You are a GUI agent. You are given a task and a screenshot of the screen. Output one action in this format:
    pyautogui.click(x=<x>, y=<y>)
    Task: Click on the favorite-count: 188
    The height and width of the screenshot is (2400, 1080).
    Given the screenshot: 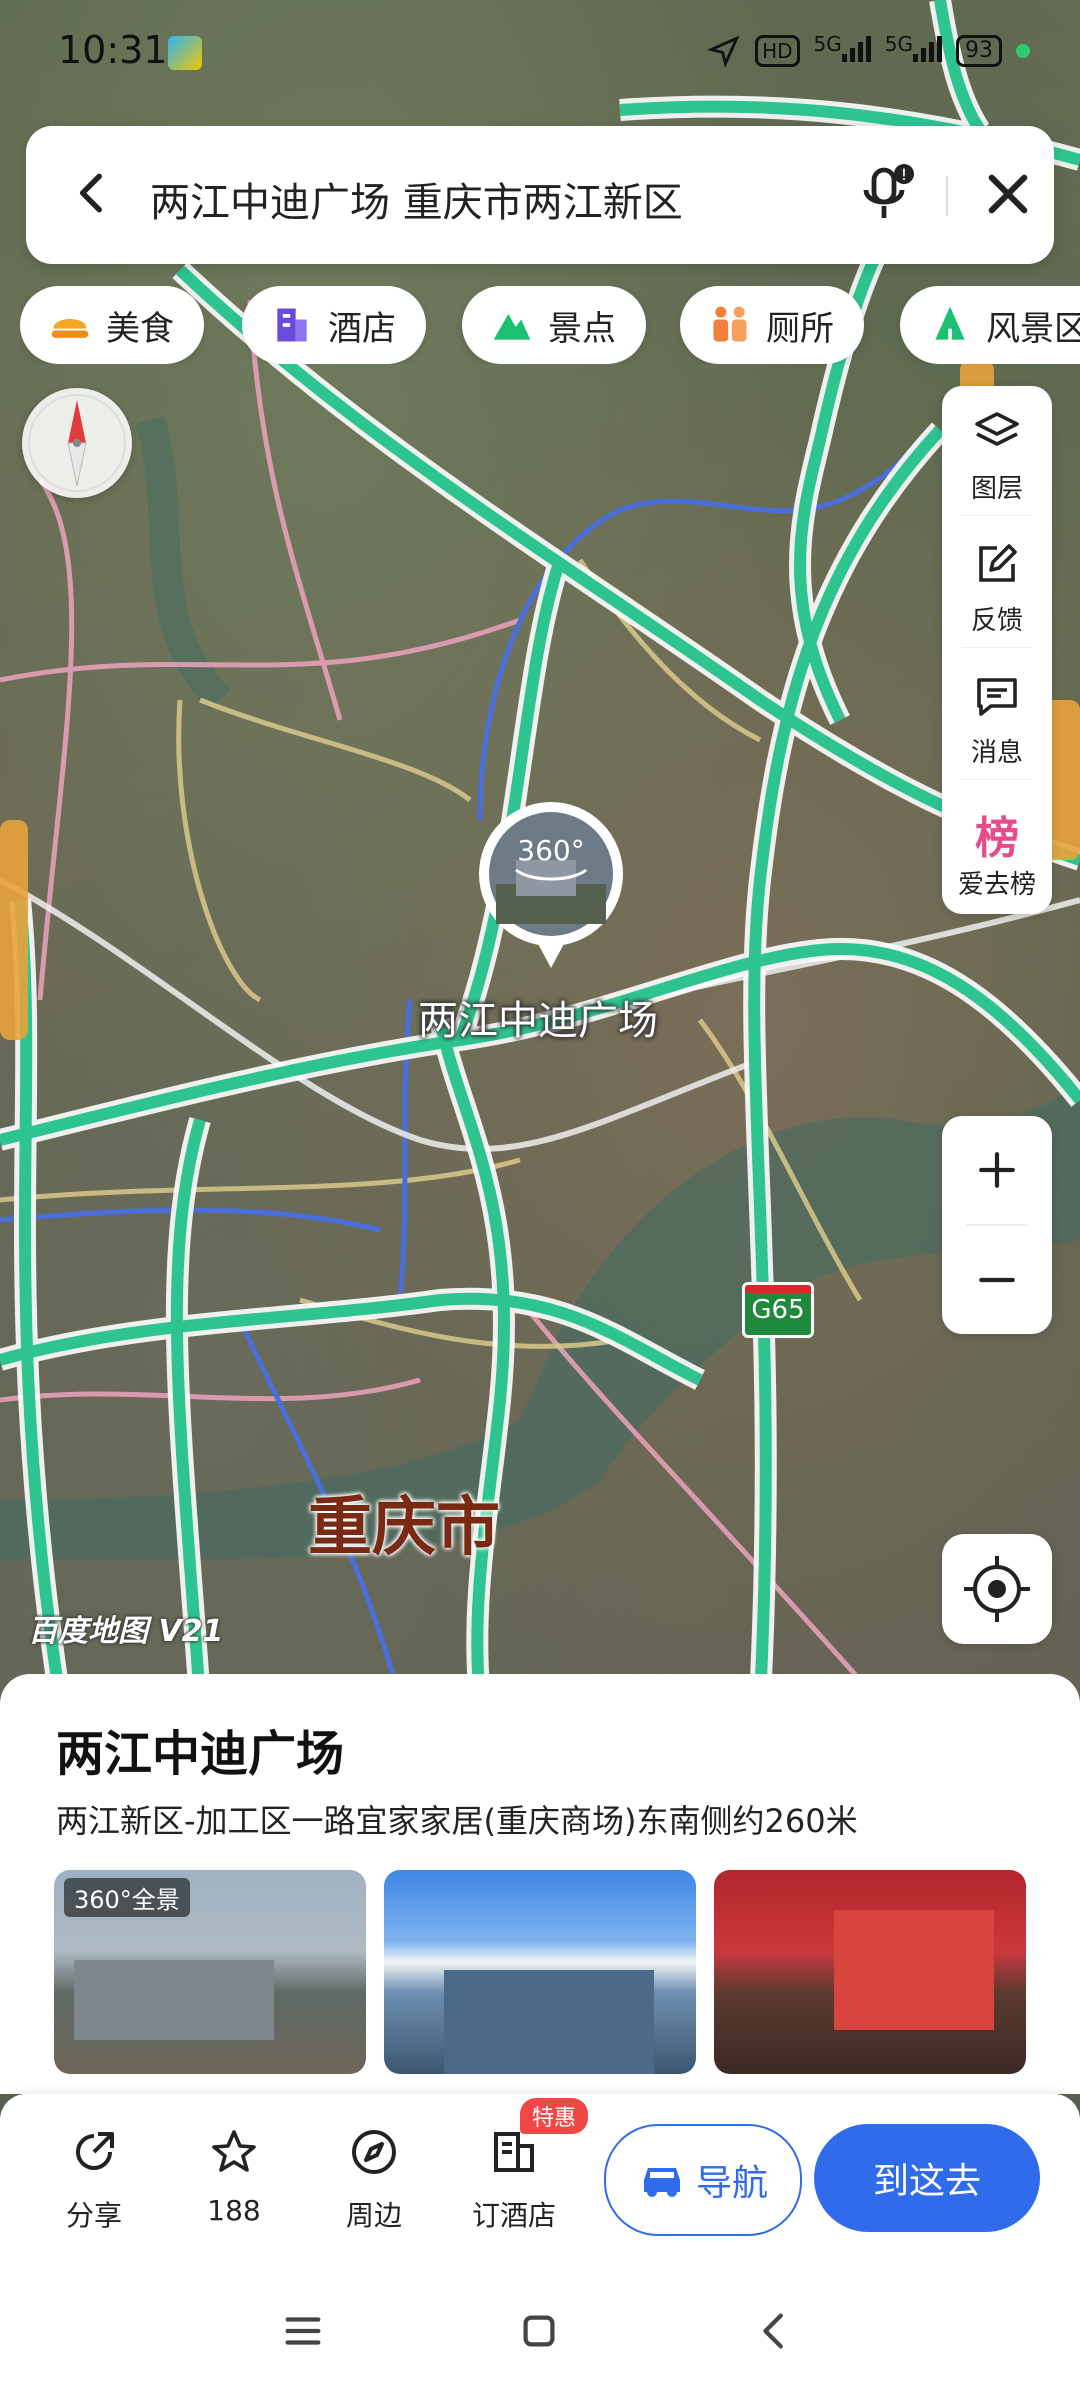 What is the action you would take?
    pyautogui.click(x=234, y=2210)
    